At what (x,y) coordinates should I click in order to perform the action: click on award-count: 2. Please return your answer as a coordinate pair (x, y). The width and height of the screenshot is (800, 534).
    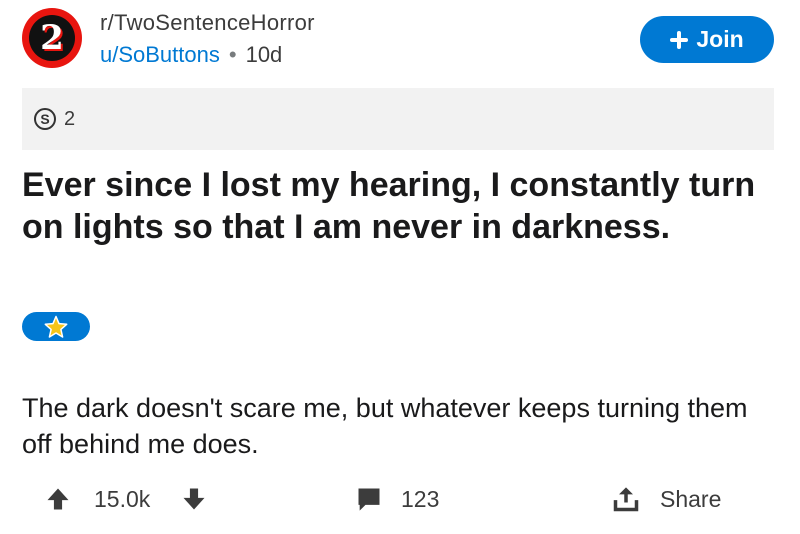
    Looking at the image, I should click on (70, 118).